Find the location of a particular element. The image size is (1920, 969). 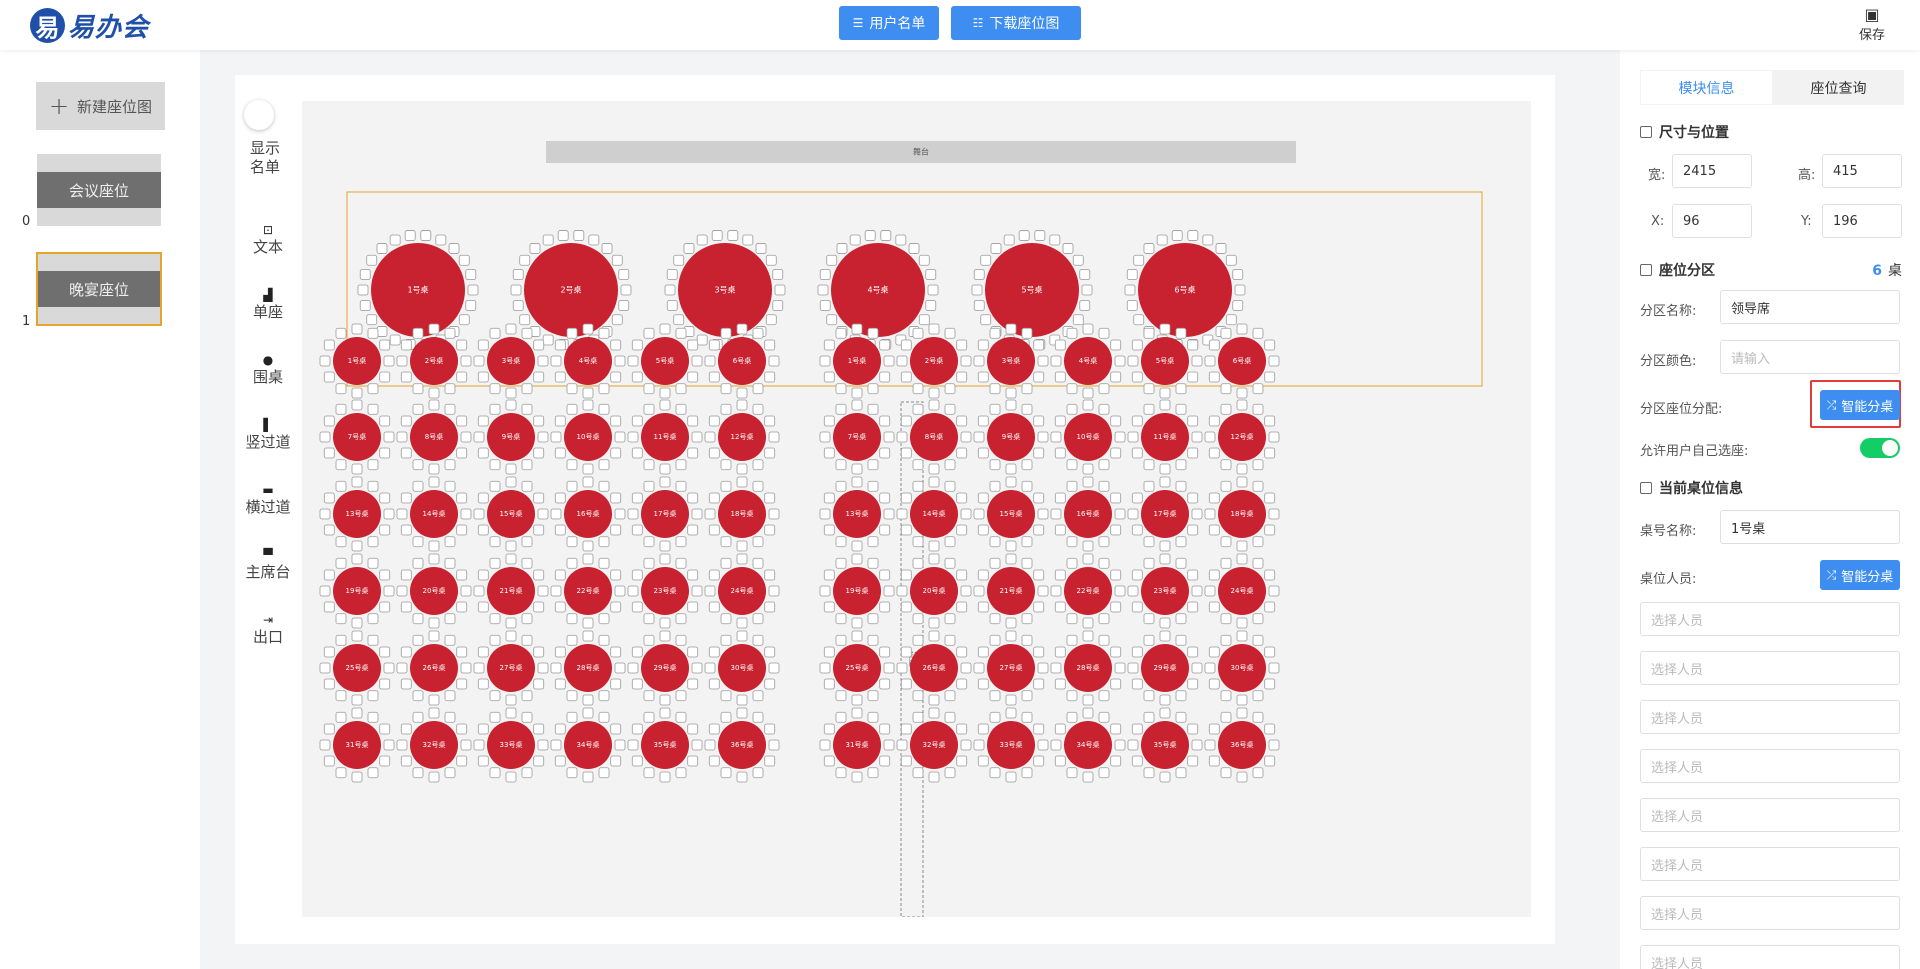

zone-smart-assign-button: ⤮ 智能分桌 is located at coordinates (1860, 405).